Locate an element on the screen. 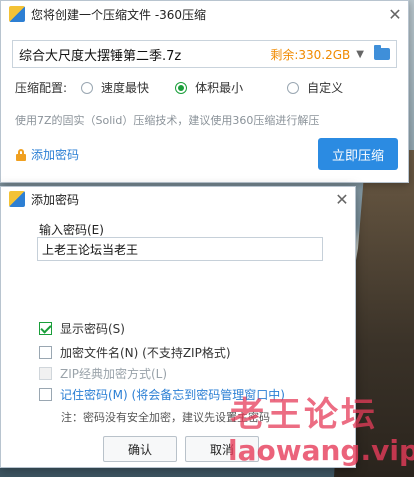 This screenshot has height=477, width=414. add-password-label: 添加密码 is located at coordinates (55, 155).